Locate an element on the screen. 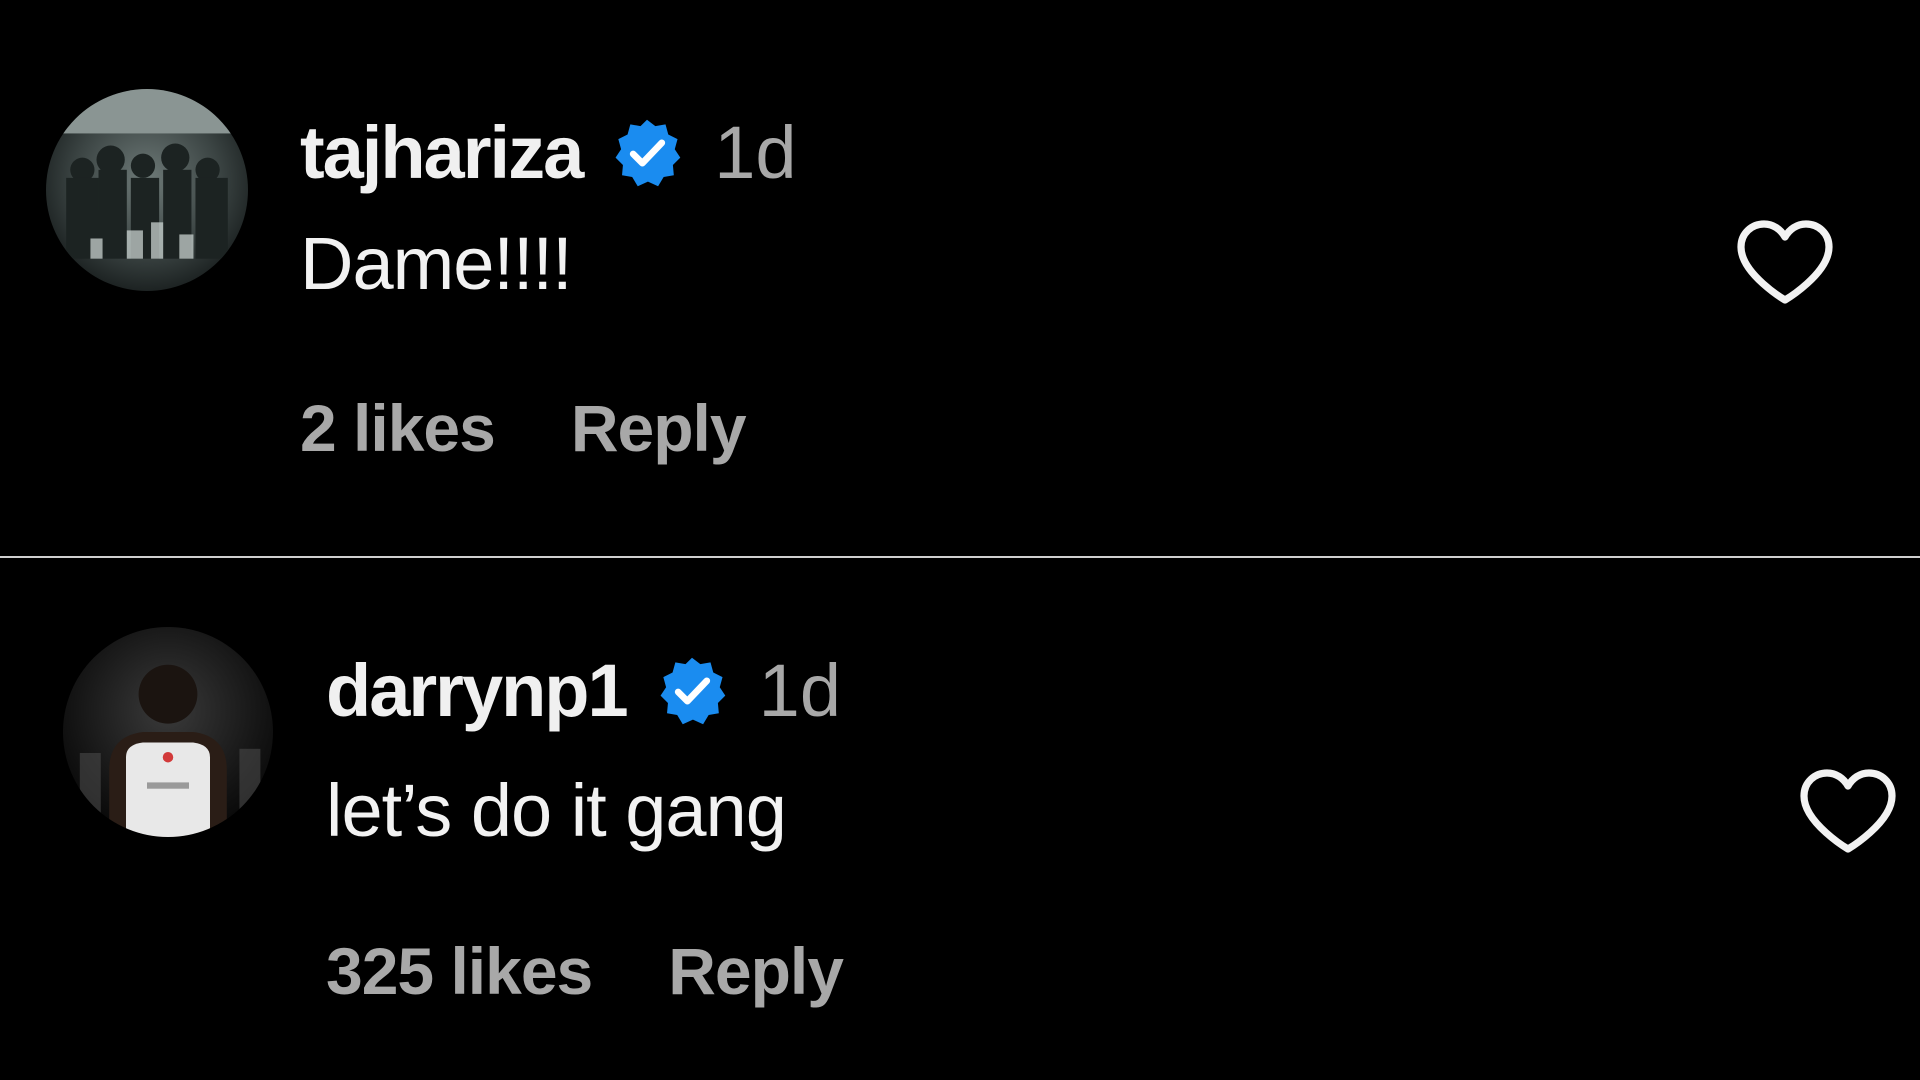 Image resolution: width=1920 pixels, height=1080 pixels. username-link: darrynp1 is located at coordinates (477, 691).